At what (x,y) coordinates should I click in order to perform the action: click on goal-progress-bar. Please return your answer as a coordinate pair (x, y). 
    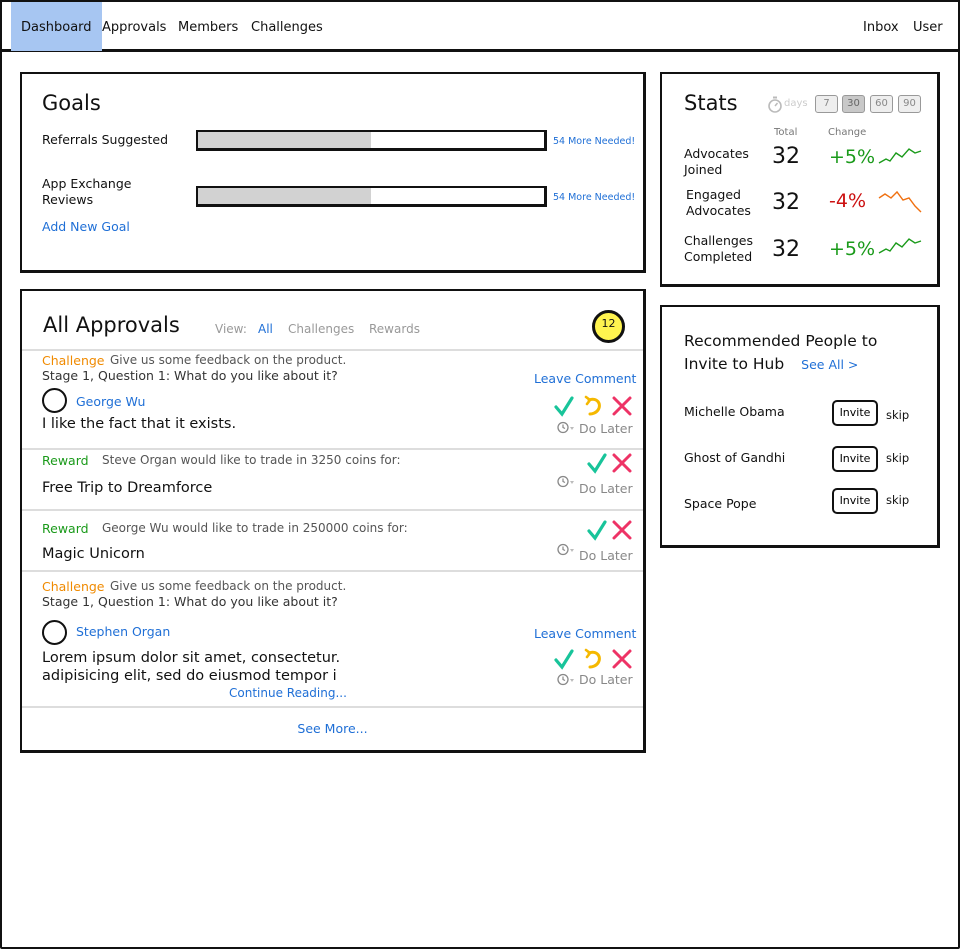
    Looking at the image, I should click on (371, 196).